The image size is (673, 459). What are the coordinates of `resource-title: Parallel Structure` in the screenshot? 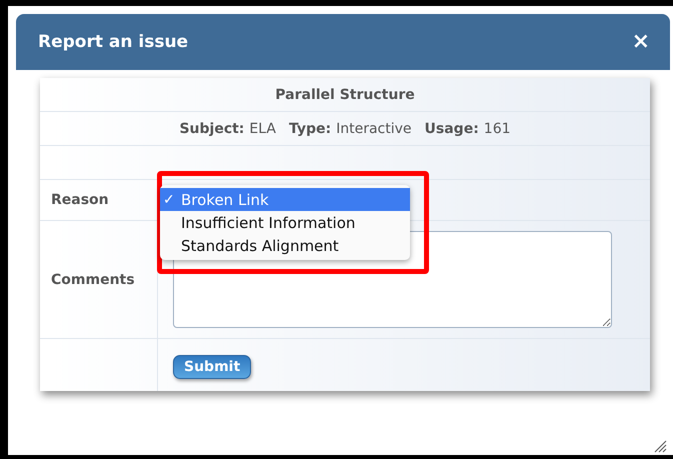 It's located at (345, 94).